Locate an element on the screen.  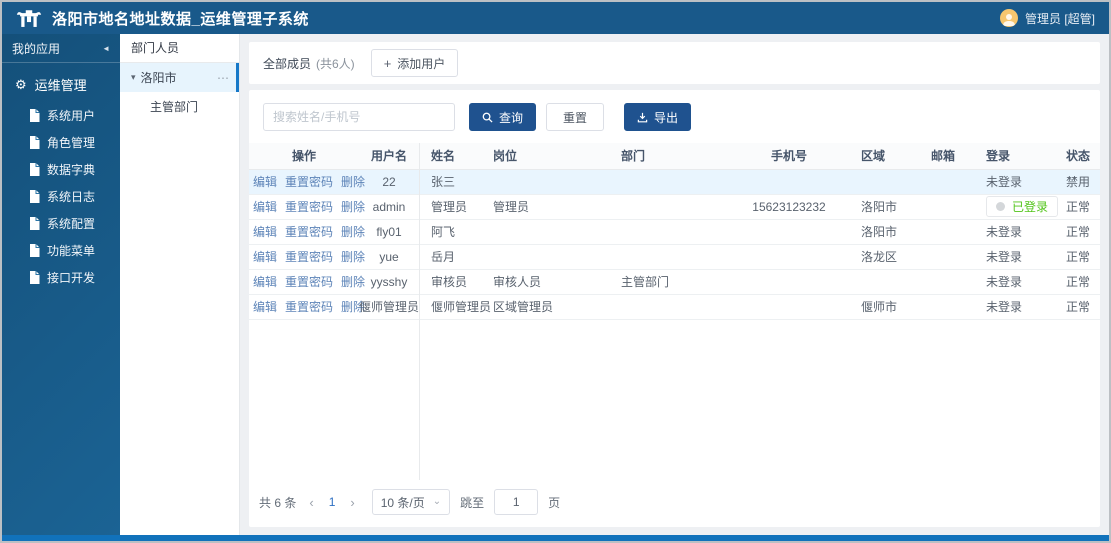
gear-icon: ⚙ is located at coordinates (21, 84).